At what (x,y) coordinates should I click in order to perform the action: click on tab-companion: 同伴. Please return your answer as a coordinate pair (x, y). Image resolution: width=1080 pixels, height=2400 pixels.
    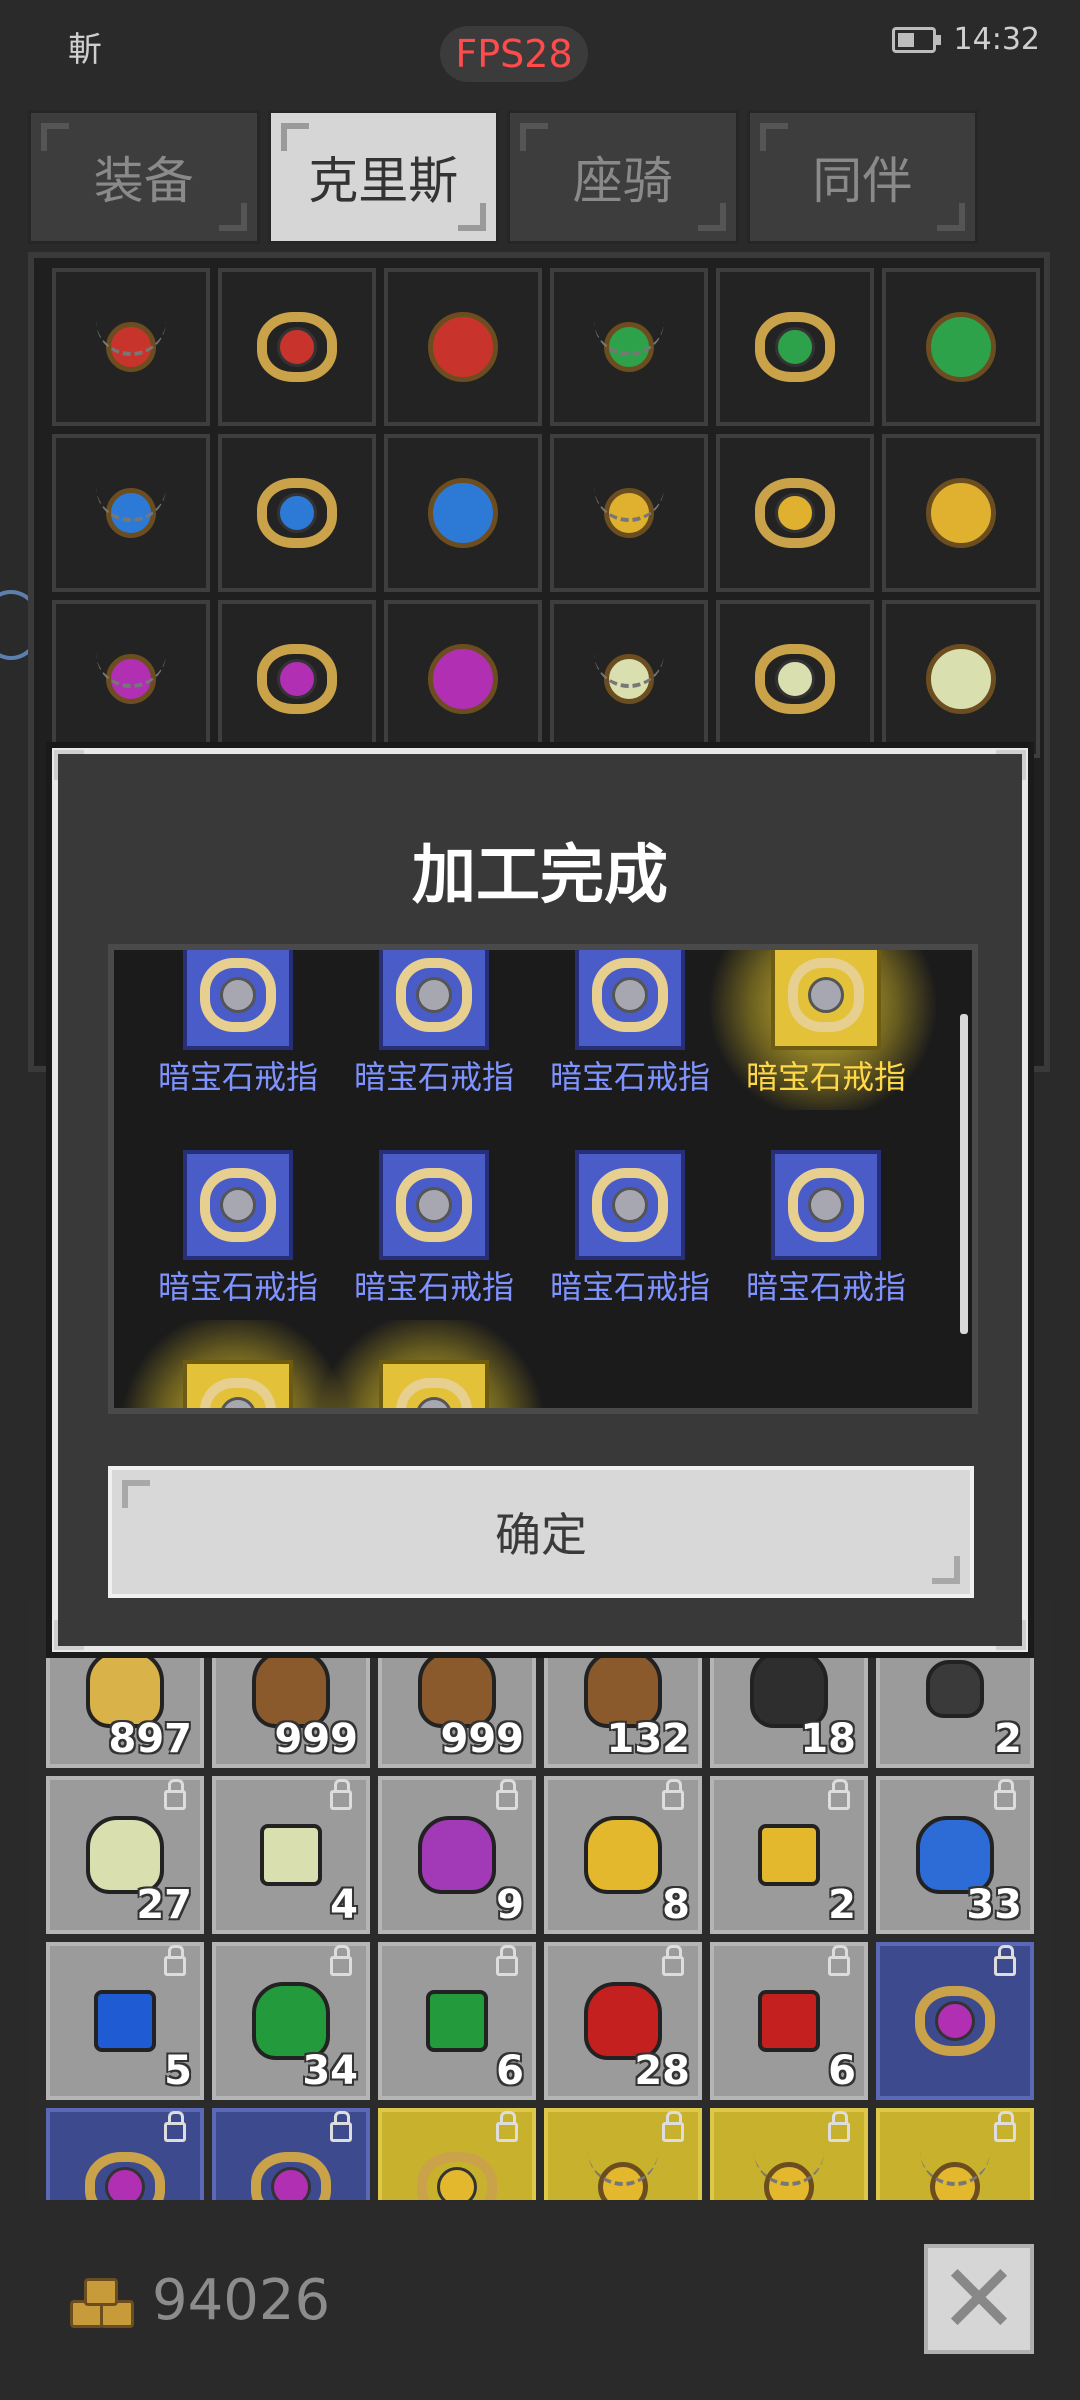
    Looking at the image, I should click on (862, 177).